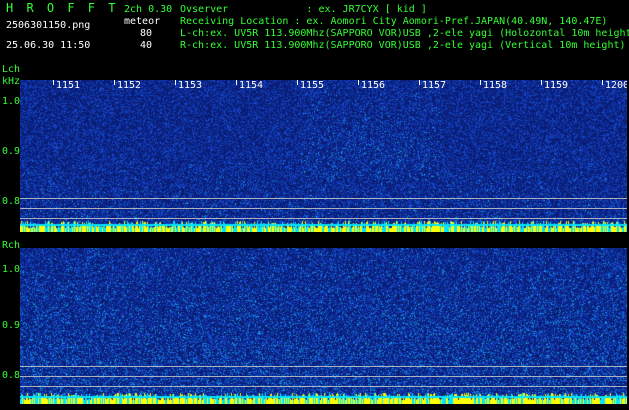 Image resolution: width=629 pixels, height=410 pixels. Describe the element at coordinates (616, 85) in the screenshot. I see `time-tick-label: 1200` at that location.